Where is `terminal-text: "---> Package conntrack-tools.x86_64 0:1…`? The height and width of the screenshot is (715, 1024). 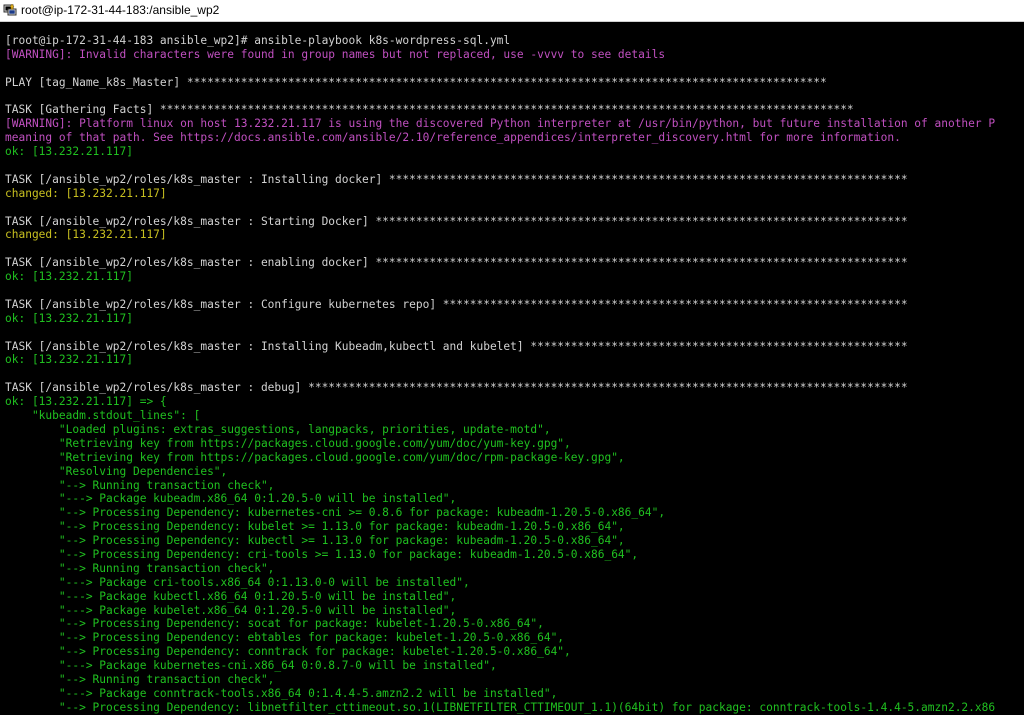
terminal-text: "---> Package conntrack-tools.x86_64 0:1… is located at coordinates (281, 693).